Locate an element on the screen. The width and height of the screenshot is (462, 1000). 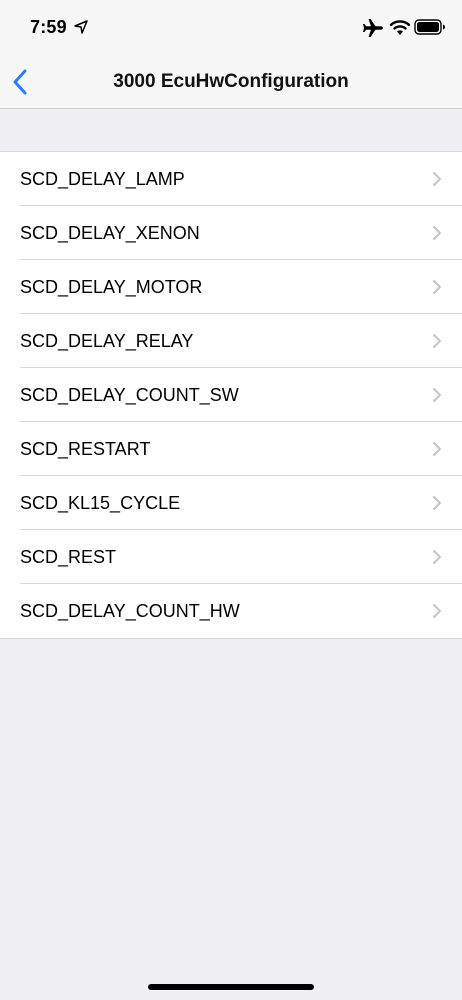
list-item-label: SCD_REST is located at coordinates (68, 557).